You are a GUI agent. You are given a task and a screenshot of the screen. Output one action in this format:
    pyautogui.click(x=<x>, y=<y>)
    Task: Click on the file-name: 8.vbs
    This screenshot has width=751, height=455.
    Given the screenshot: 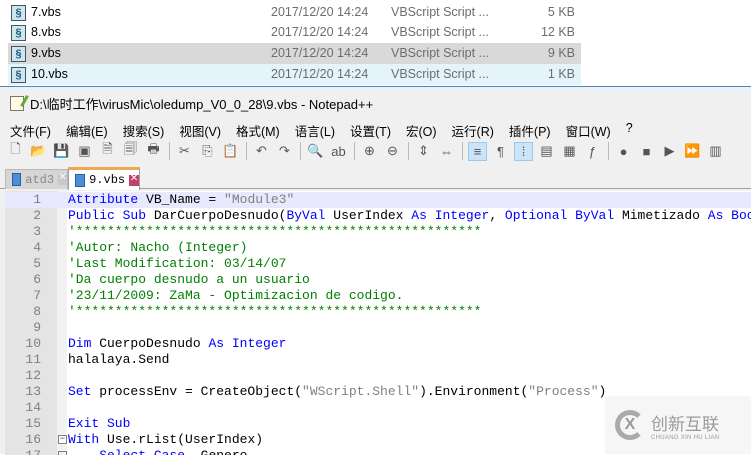 What is the action you would take?
    pyautogui.click(x=46, y=32)
    